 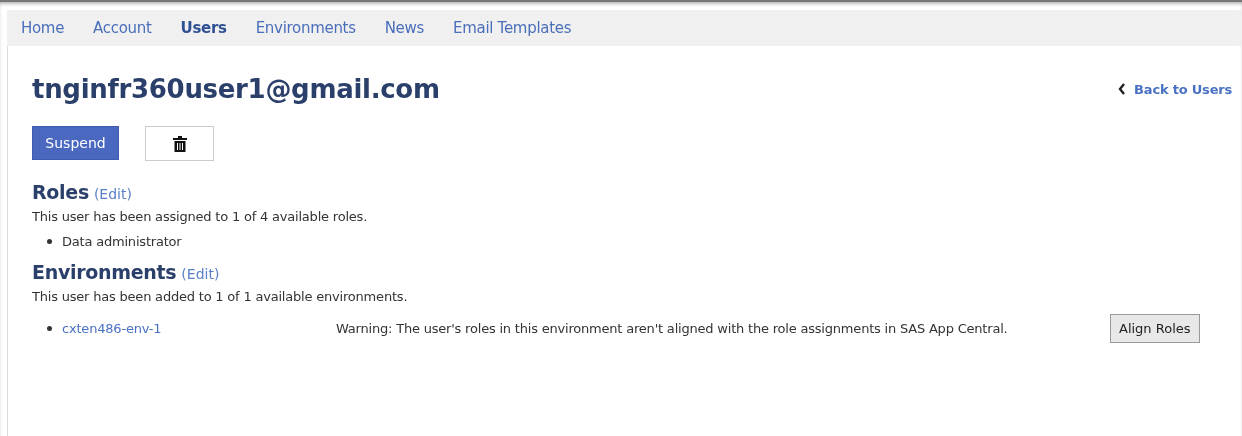 I want to click on nav-tab: Home, so click(x=43, y=28).